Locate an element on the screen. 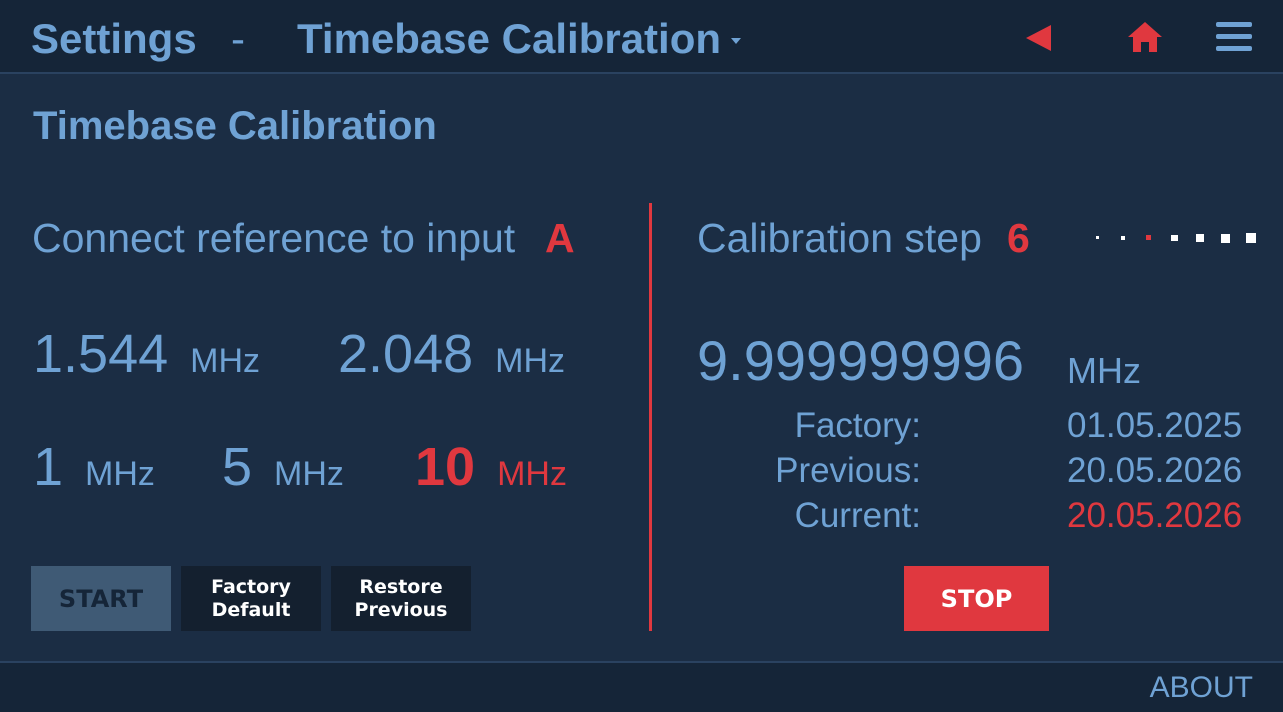  frequency-option-5: 5 MHz is located at coordinates (283, 467).